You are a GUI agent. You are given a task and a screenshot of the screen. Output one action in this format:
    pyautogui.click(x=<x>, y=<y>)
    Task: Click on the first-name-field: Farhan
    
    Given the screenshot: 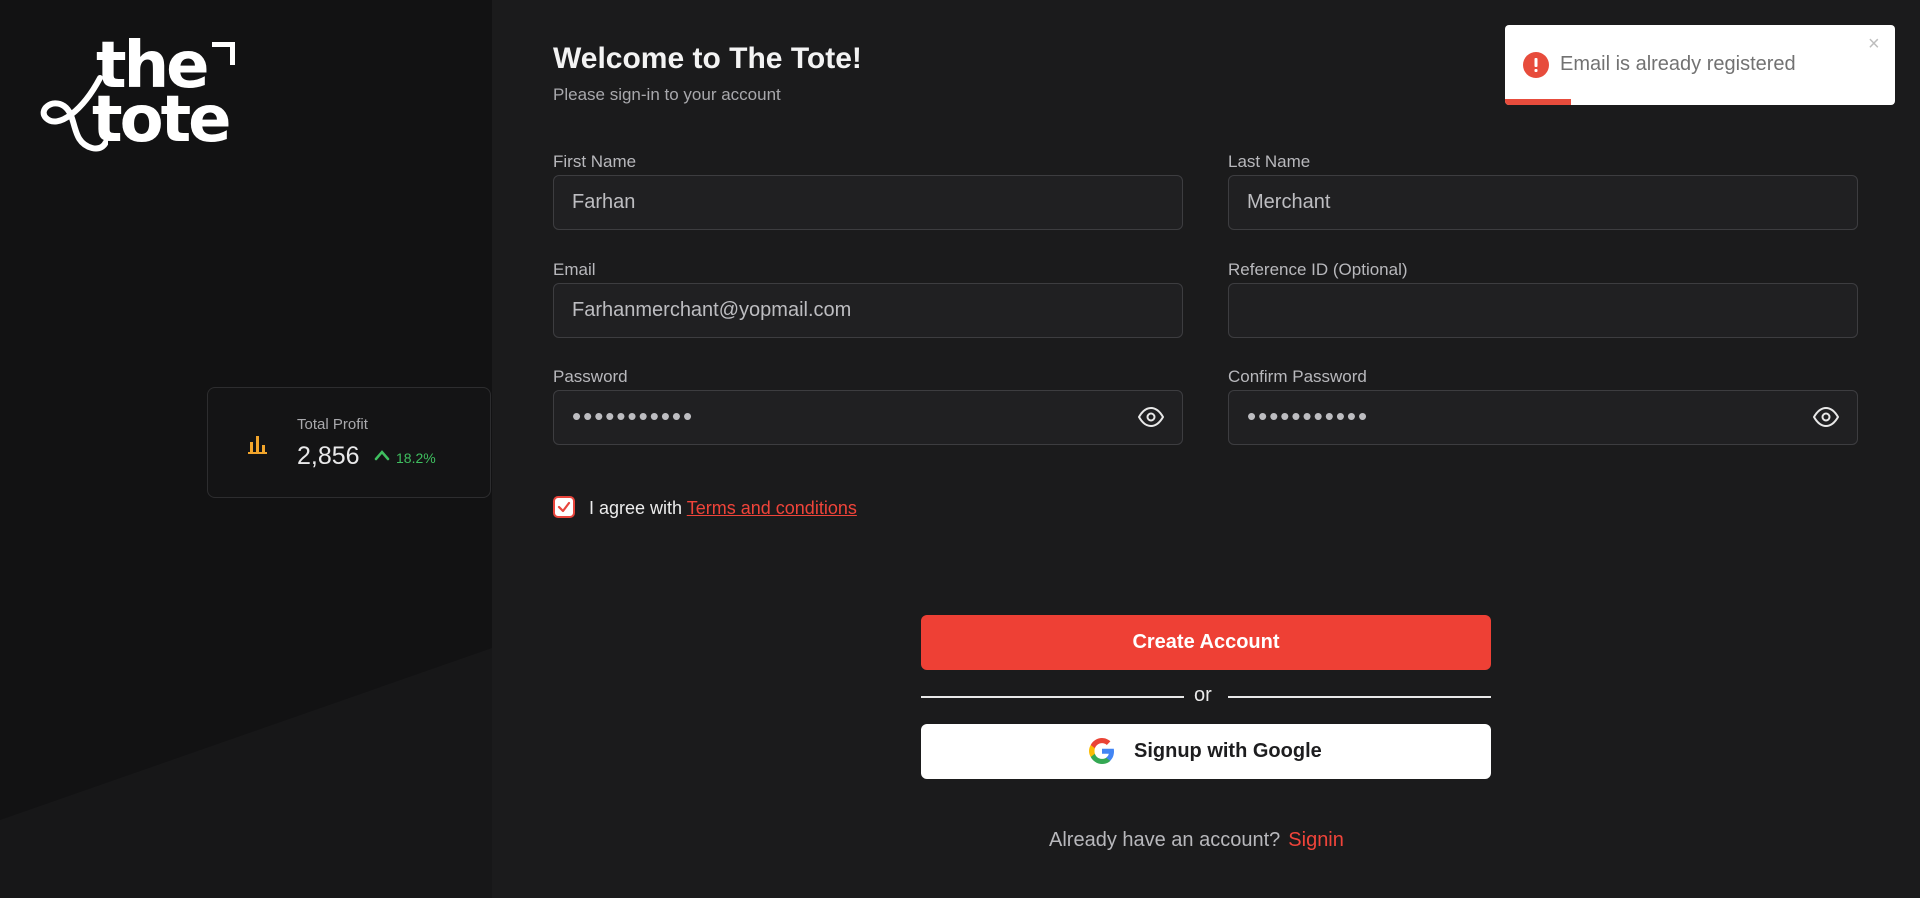 What is the action you would take?
    pyautogui.click(x=868, y=202)
    